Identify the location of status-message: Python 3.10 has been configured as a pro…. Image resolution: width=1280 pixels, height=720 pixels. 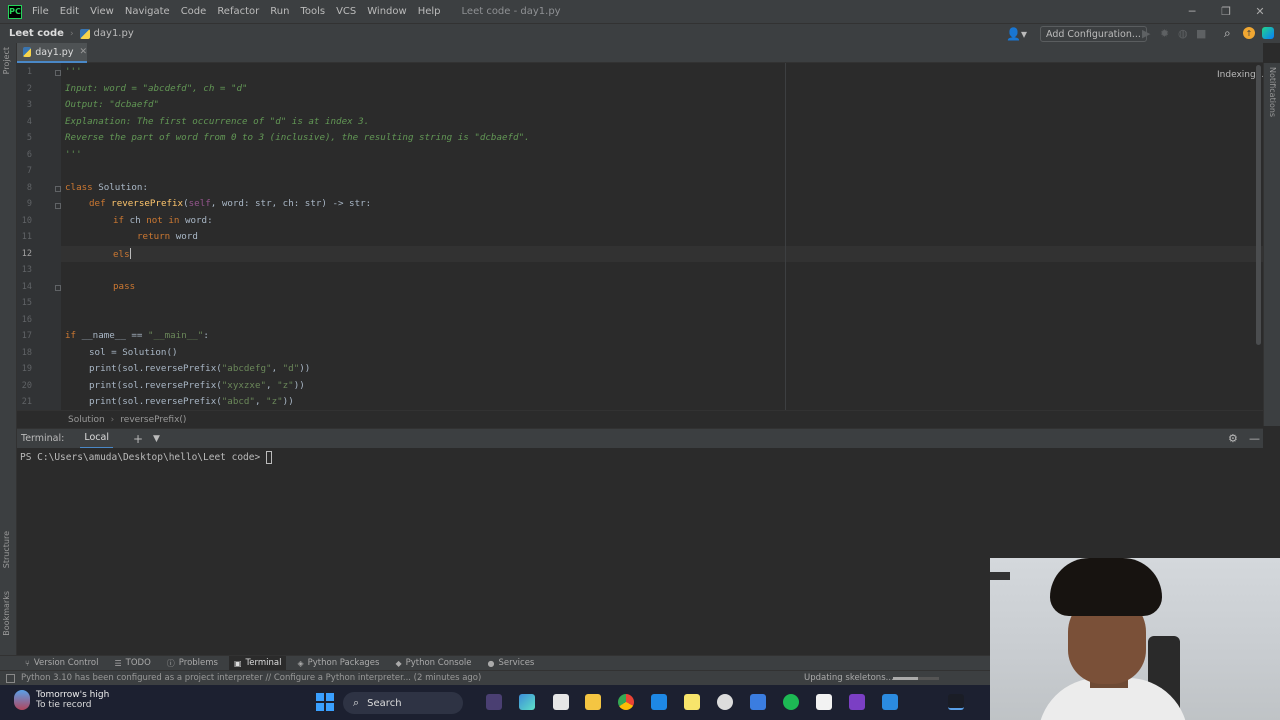
(251, 678).